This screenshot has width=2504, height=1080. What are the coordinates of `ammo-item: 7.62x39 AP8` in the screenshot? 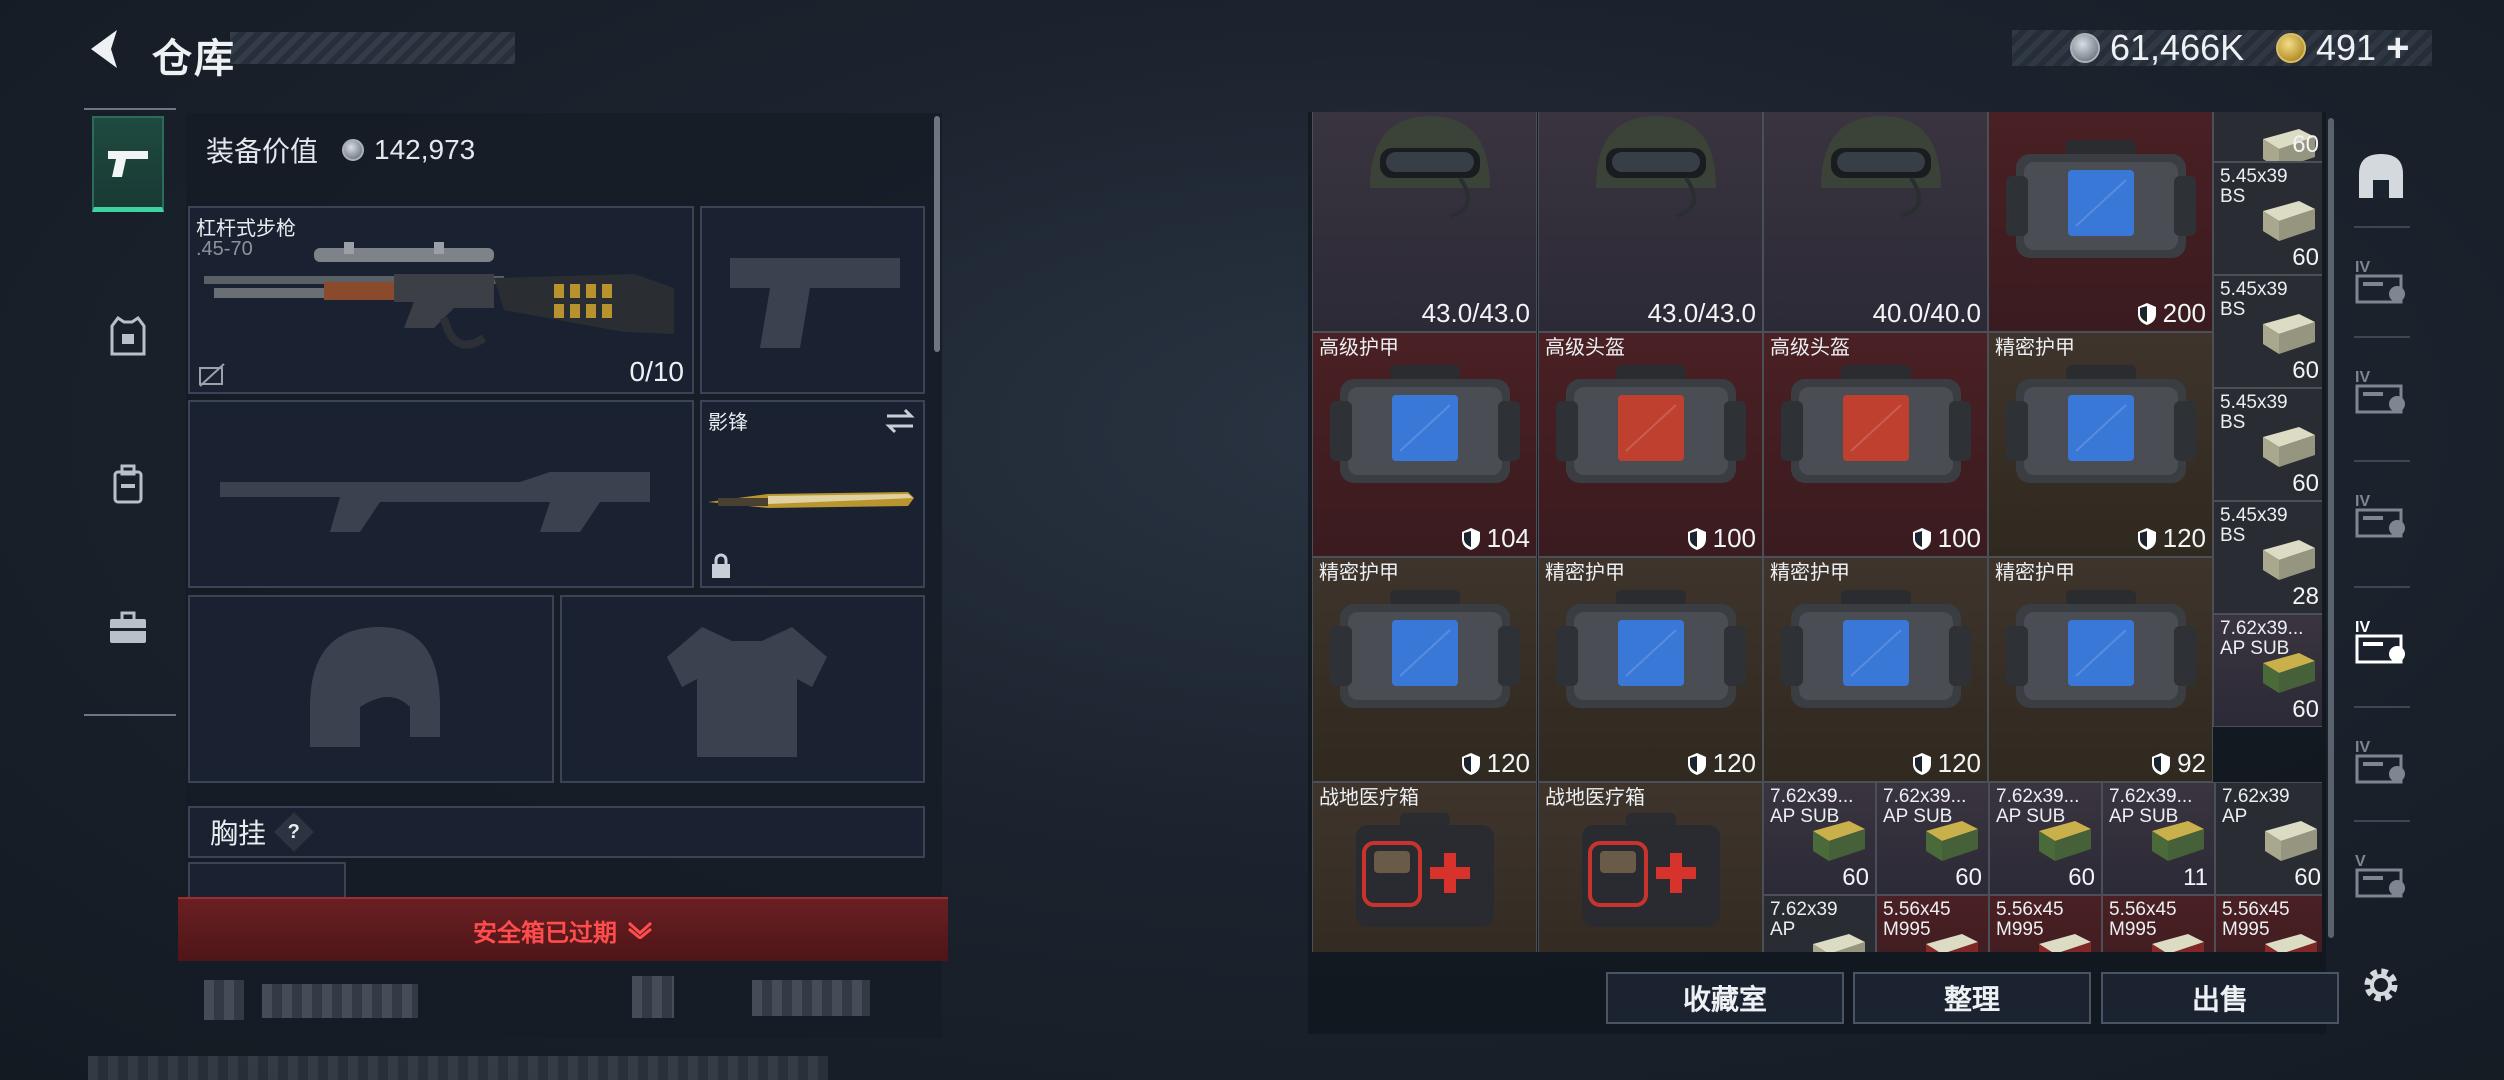 It's located at (1819, 923).